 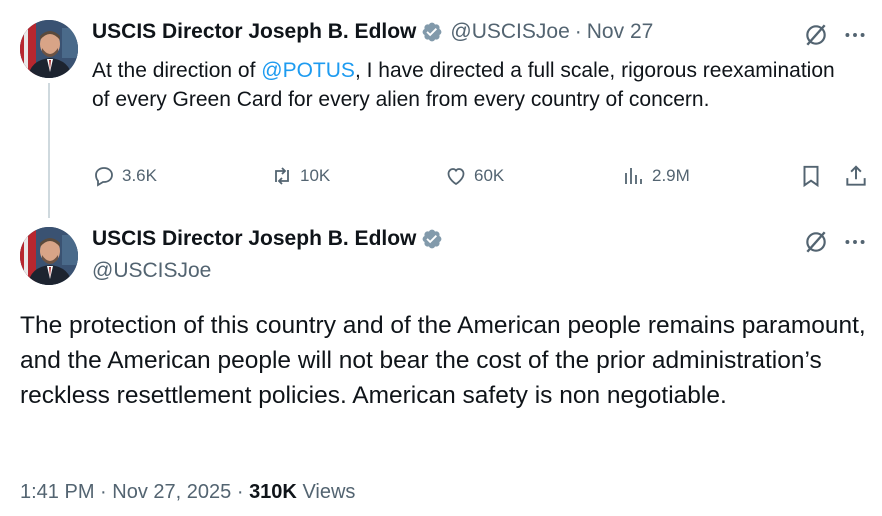 What do you see at coordinates (856, 178) in the screenshot?
I see `share-icon` at bounding box center [856, 178].